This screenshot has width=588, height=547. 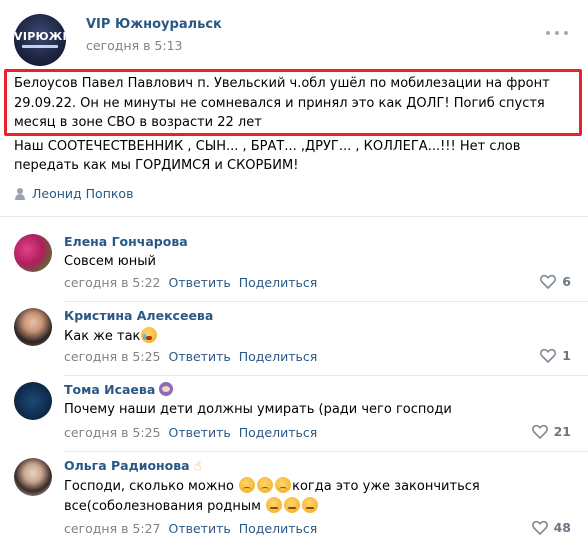 What do you see at coordinates (110, 261) in the screenshot?
I see `comment-text: Совсем юный` at bounding box center [110, 261].